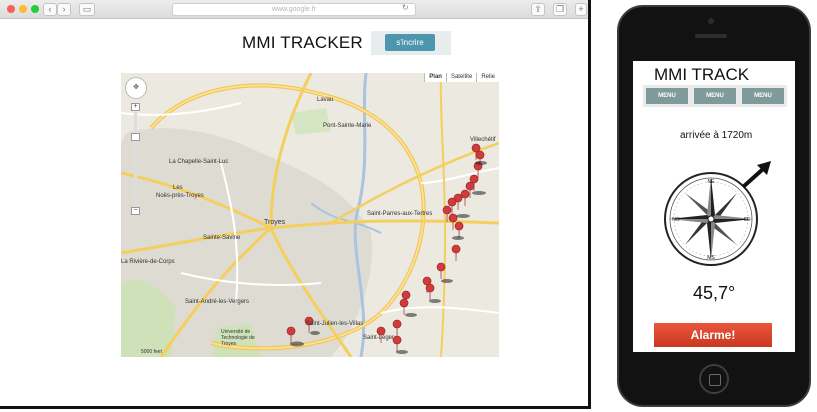 The width and height of the screenshot is (817, 412). What do you see at coordinates (400, 214) in the screenshot?
I see `map-label: Saint-Parres-aux-Tertres` at bounding box center [400, 214].